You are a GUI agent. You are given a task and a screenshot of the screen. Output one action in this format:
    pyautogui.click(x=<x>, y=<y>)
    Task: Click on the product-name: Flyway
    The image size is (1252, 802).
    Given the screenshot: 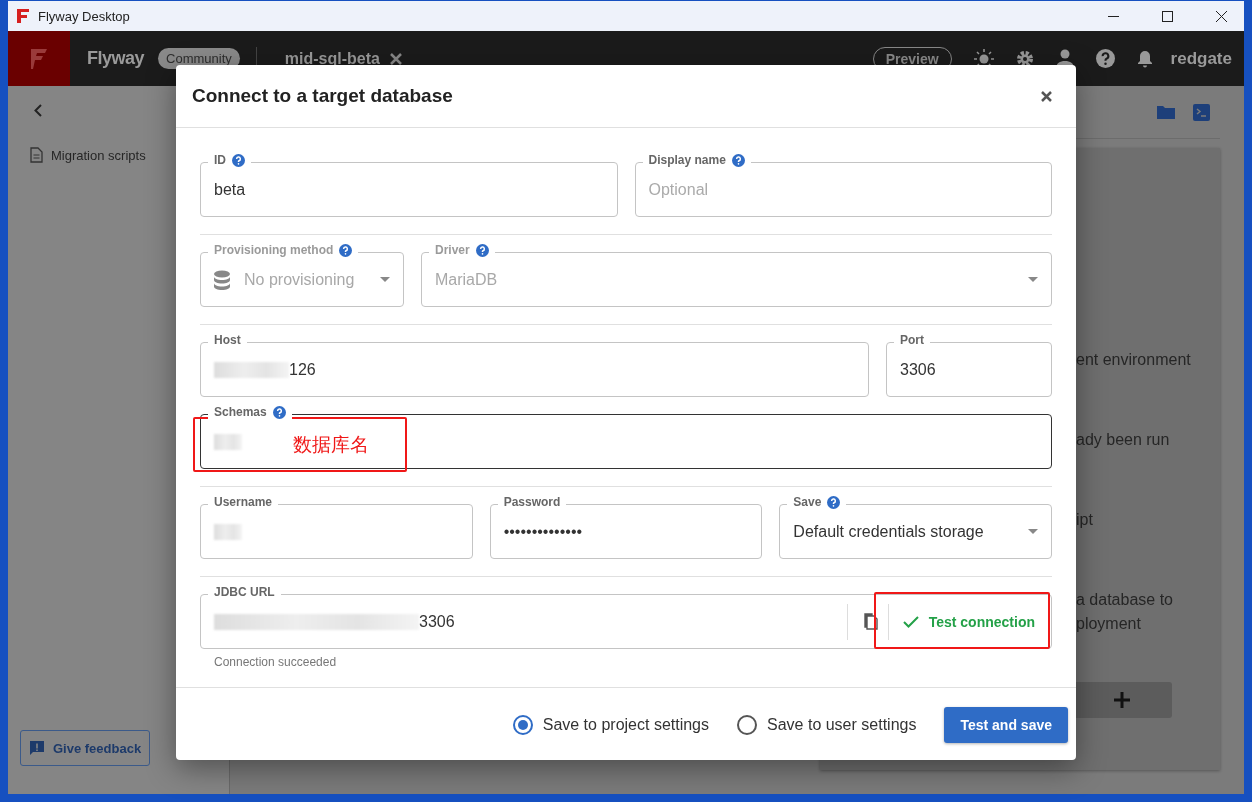 What is the action you would take?
    pyautogui.click(x=116, y=58)
    